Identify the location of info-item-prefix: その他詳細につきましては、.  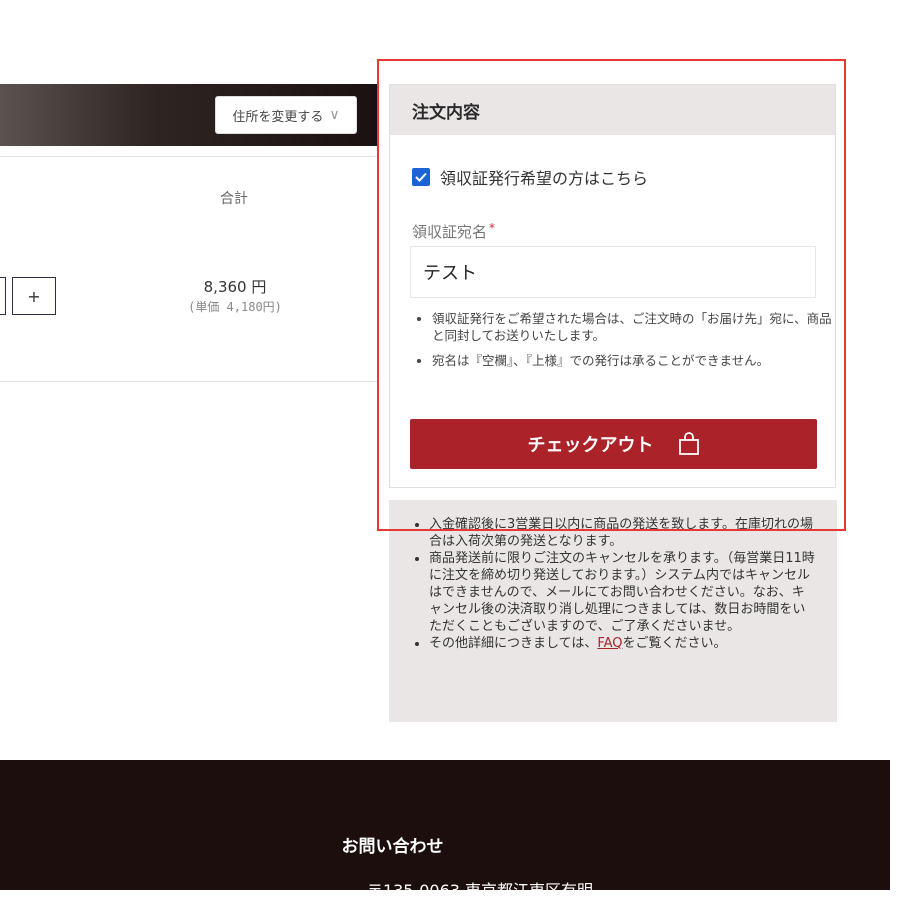
(513, 643).